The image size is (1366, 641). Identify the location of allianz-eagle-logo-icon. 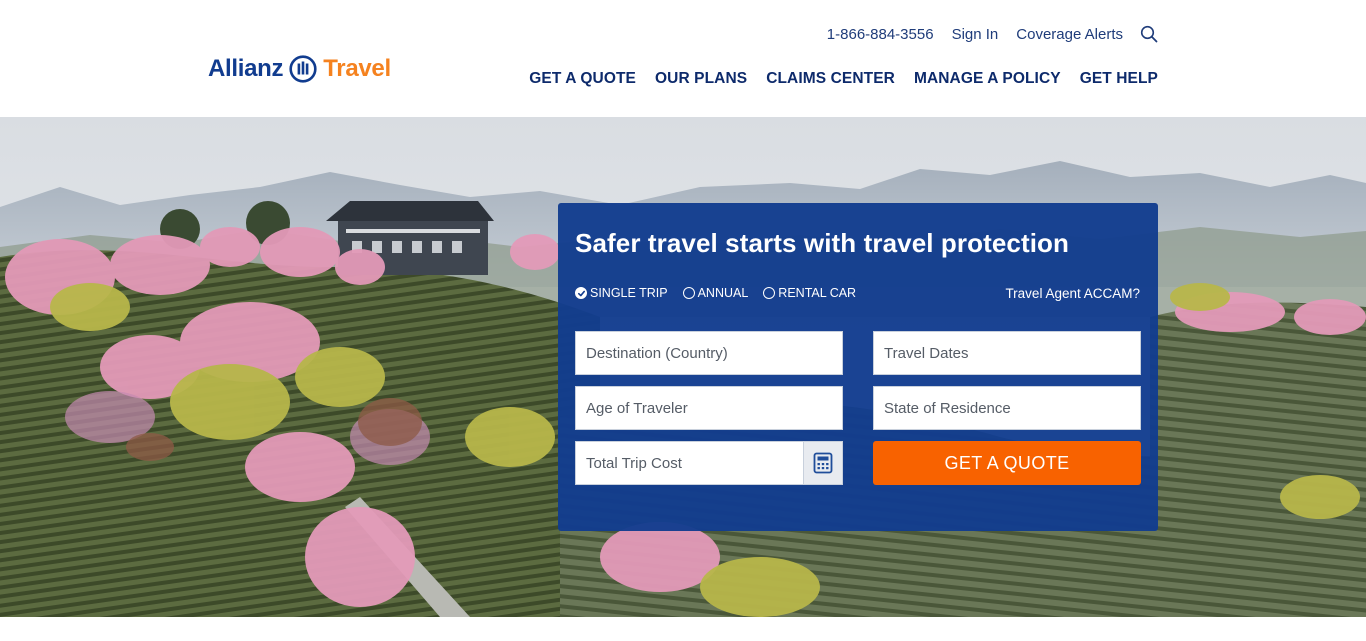
(303, 69).